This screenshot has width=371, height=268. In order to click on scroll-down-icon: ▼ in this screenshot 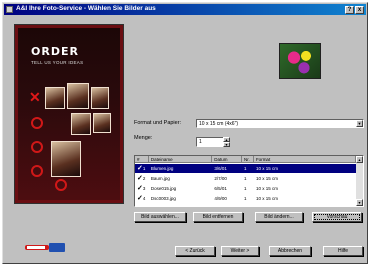, I will do `click(359, 202)`.